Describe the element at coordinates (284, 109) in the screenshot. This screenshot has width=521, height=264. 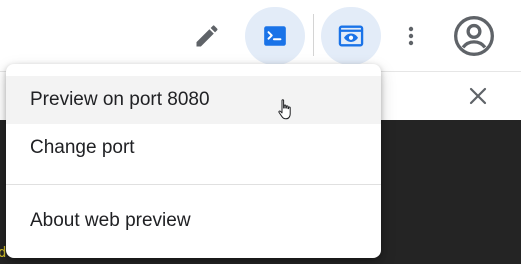
I see `hand-cursor-icon` at that location.